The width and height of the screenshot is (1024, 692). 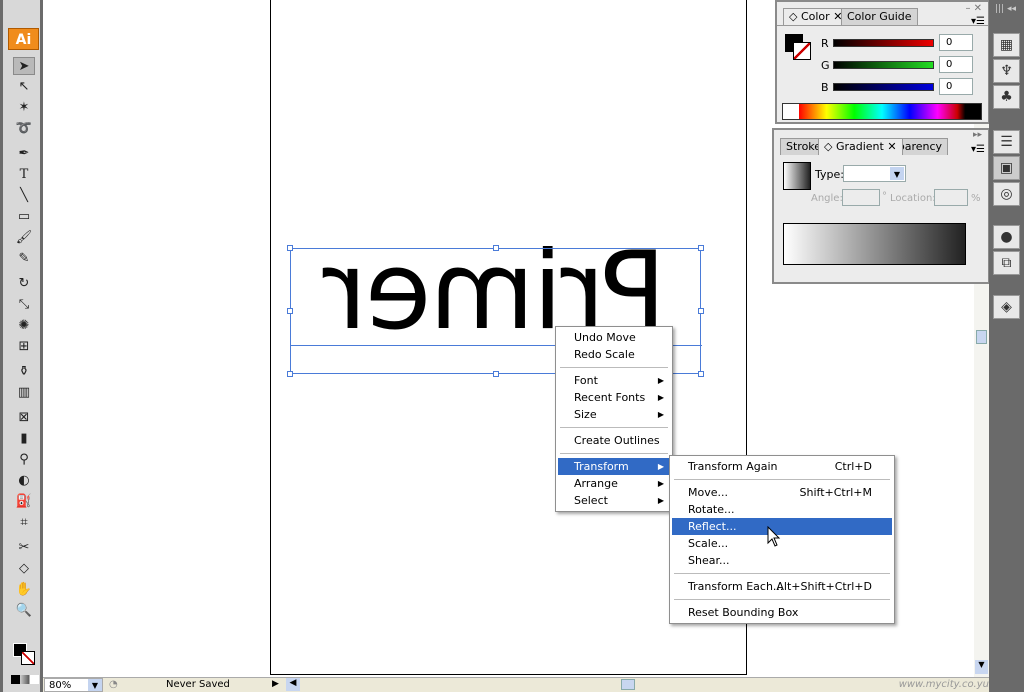 What do you see at coordinates (874, 173) in the screenshot?
I see `type-dropdown: ▼` at bounding box center [874, 173].